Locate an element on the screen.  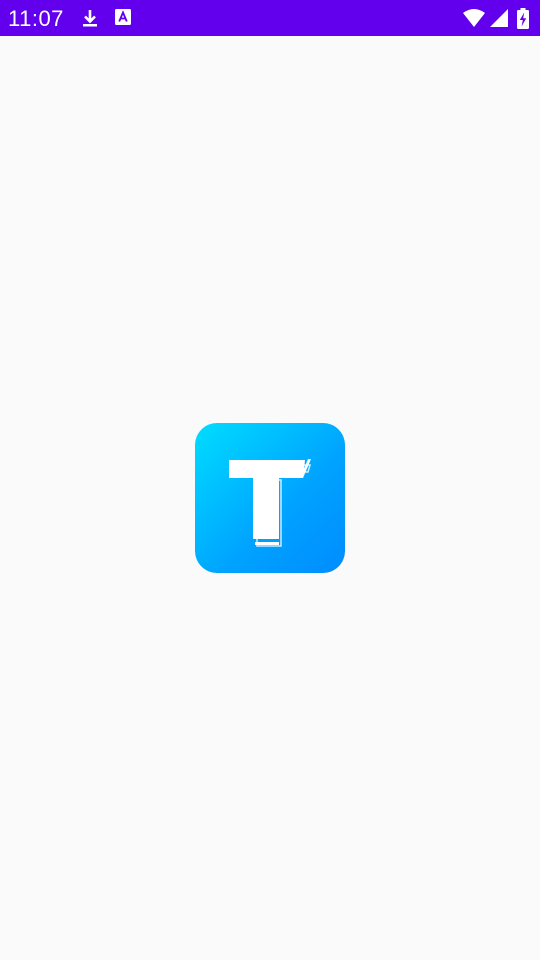
text-a-icon is located at coordinates (124, 18).